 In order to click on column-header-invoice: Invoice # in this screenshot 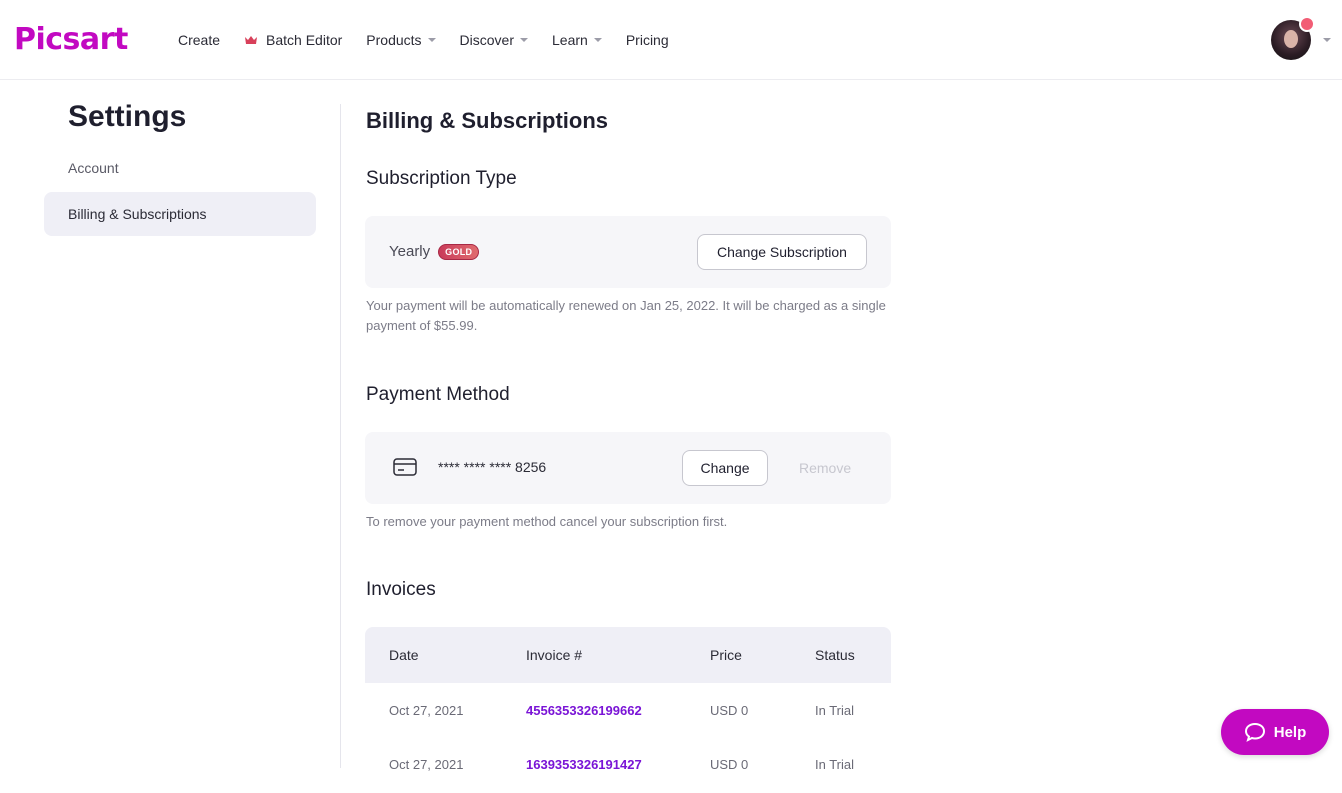, I will do `click(554, 655)`.